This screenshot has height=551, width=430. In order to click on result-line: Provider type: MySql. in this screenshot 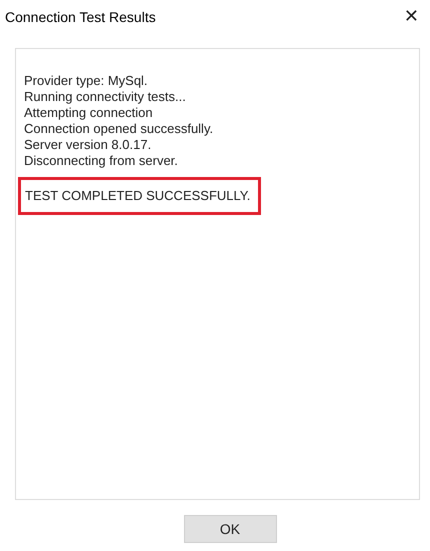, I will do `click(86, 81)`.